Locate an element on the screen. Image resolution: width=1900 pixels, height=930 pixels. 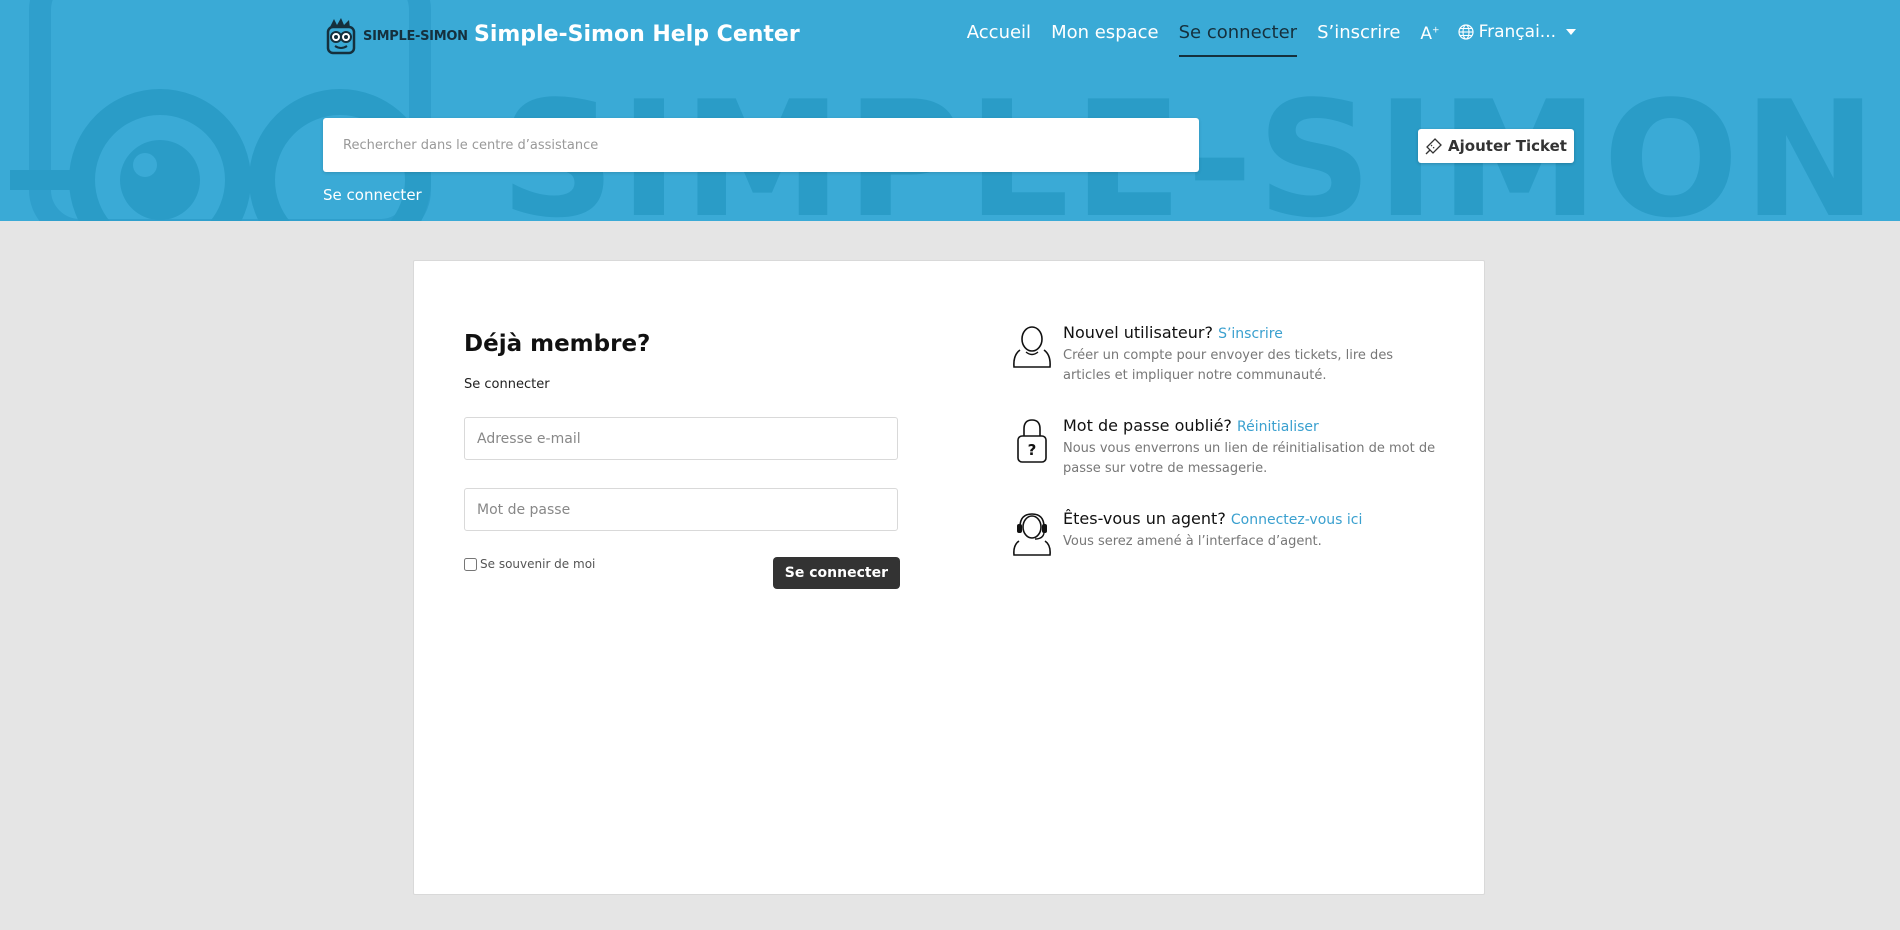
add-ticket-button: Ajouter Ticket is located at coordinates (1496, 146).